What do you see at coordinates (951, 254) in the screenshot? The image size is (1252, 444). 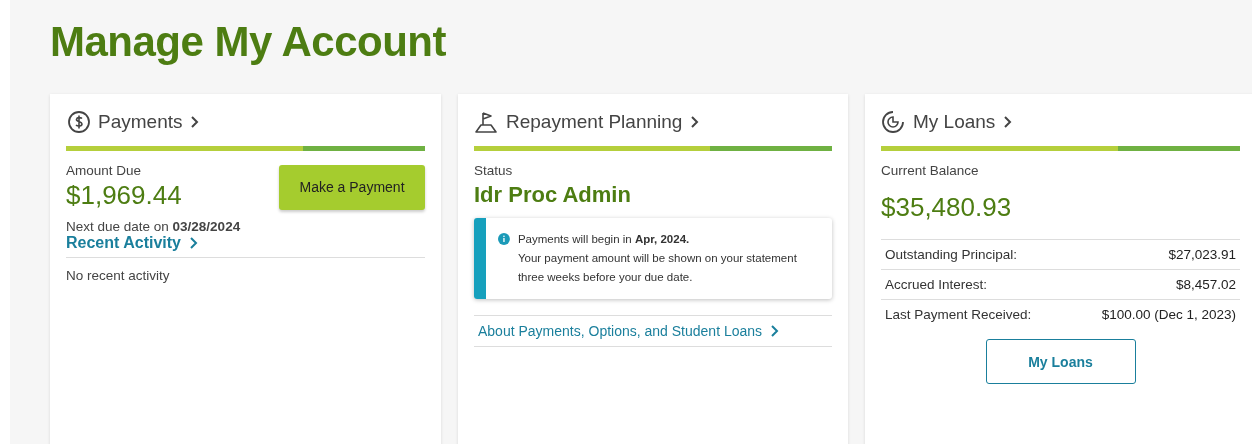 I see `row-label: Outstanding Principal:` at bounding box center [951, 254].